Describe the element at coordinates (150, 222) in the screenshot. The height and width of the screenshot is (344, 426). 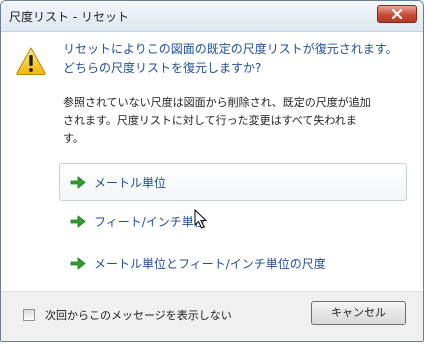
I see `option-label: フィート/インチ単位` at that location.